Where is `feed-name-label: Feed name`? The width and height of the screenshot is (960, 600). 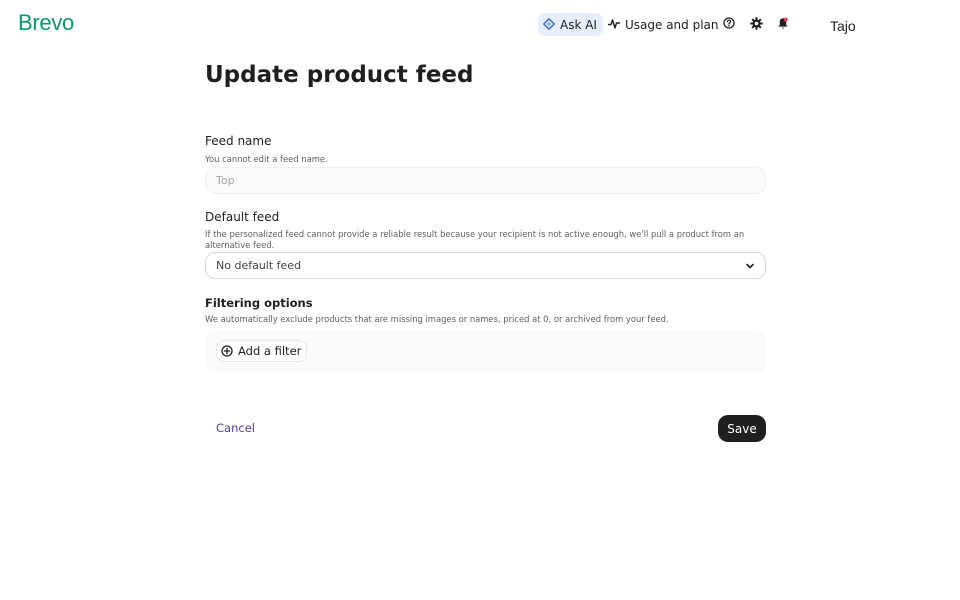 feed-name-label: Feed name is located at coordinates (238, 141).